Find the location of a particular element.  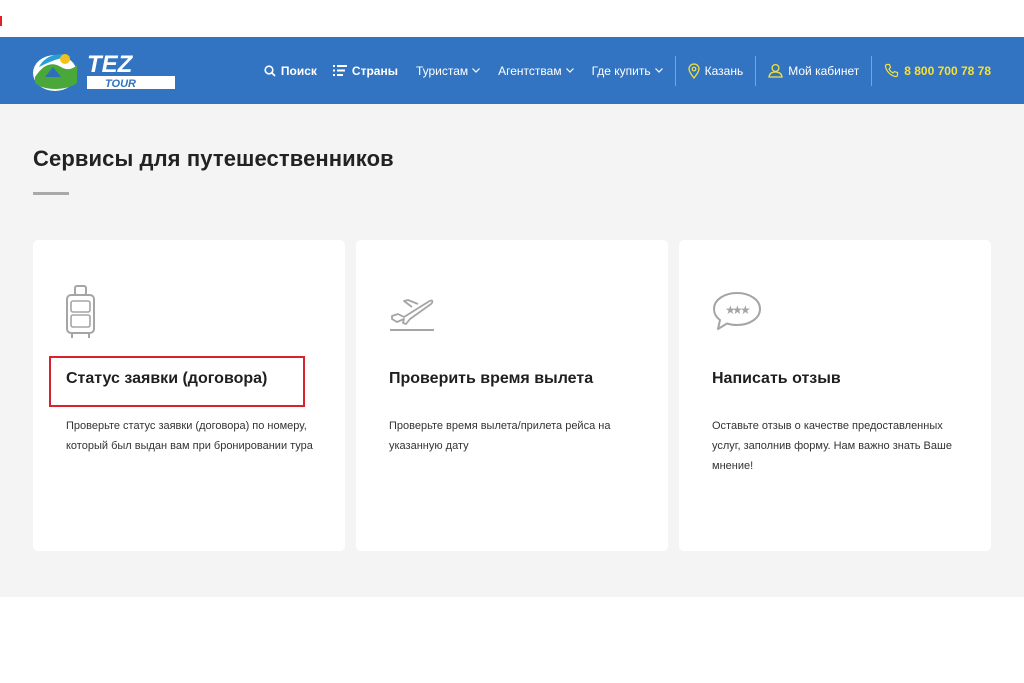

nav-search: Поиск is located at coordinates (290, 70).